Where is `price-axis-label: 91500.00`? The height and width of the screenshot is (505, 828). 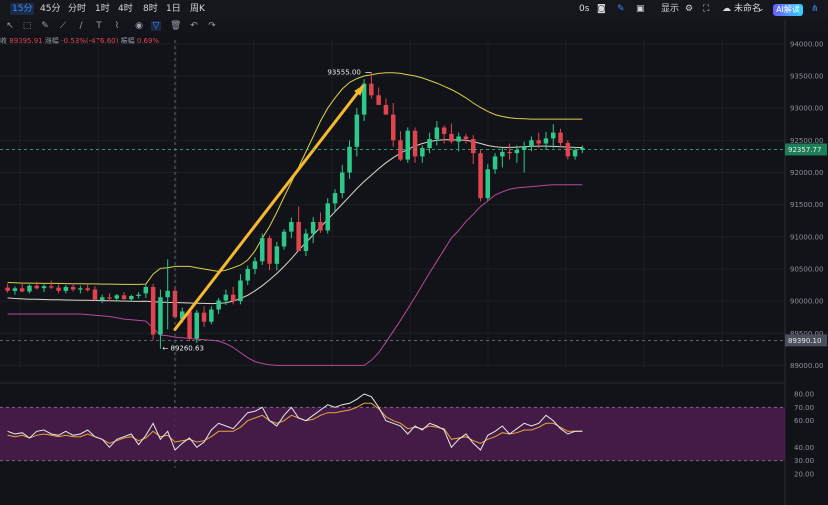 price-axis-label: 91500.00 is located at coordinates (806, 205).